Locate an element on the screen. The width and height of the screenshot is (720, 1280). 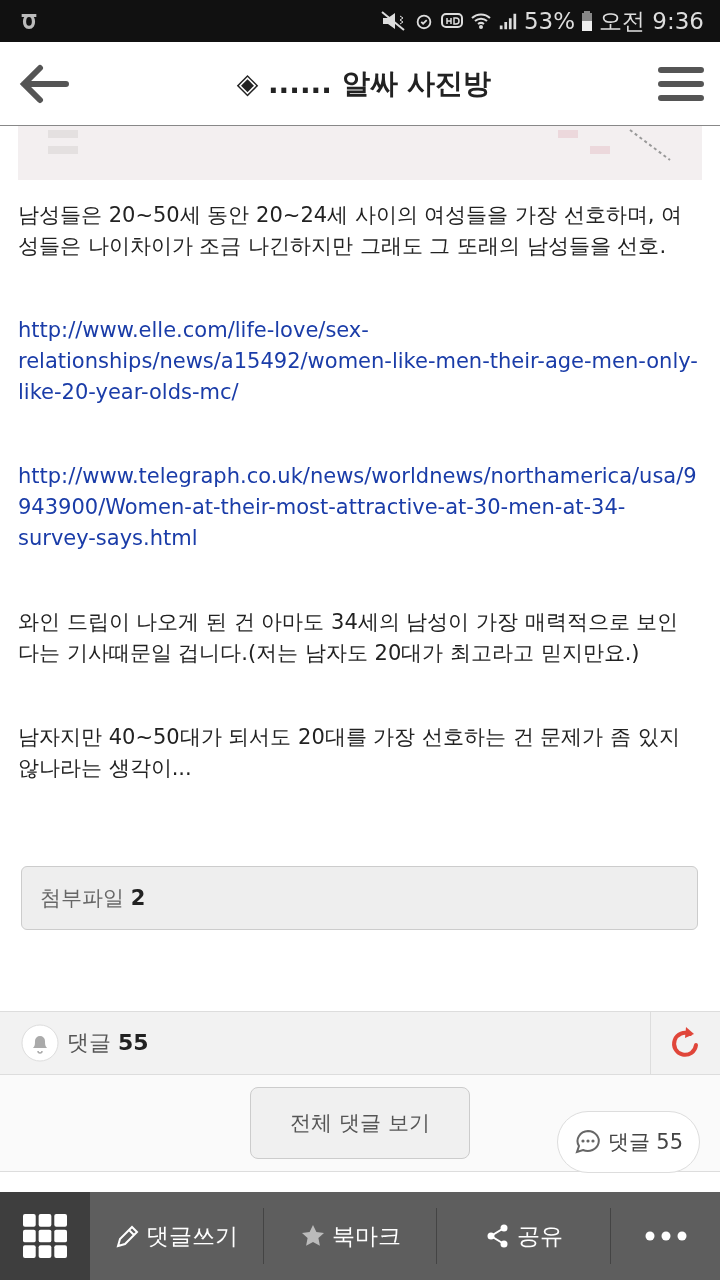
battery-percent: 53% is located at coordinates (549, 21).